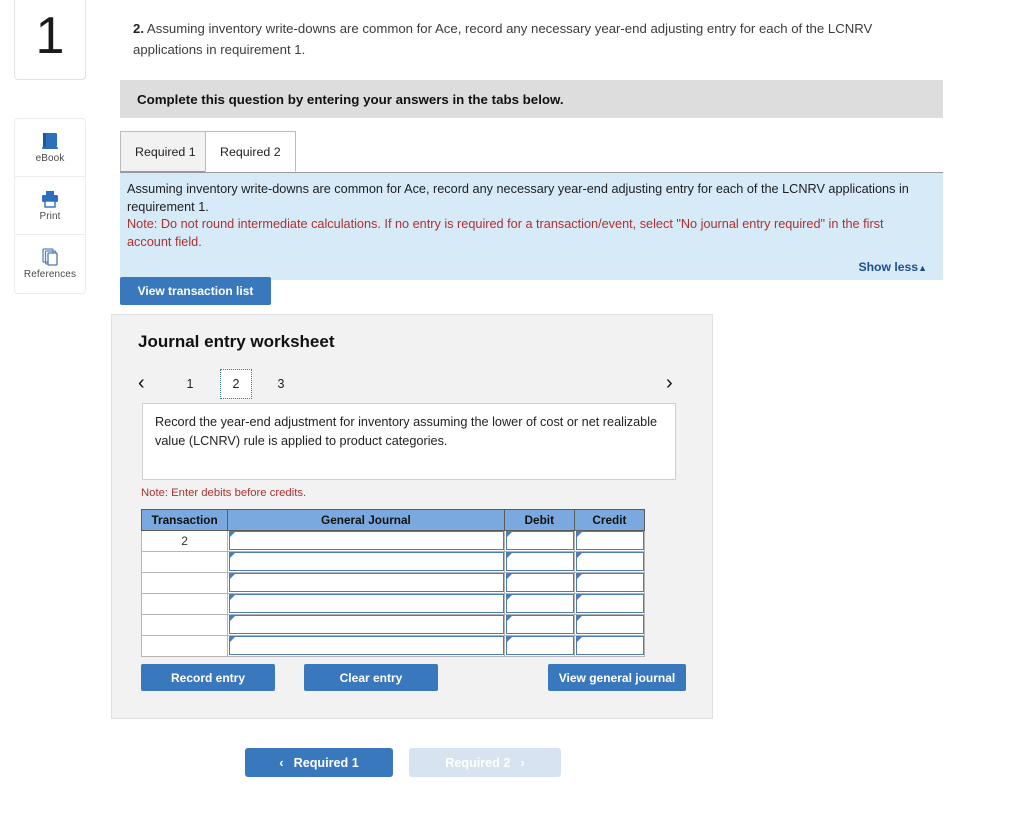  I want to click on question-number: 1, so click(50, 36).